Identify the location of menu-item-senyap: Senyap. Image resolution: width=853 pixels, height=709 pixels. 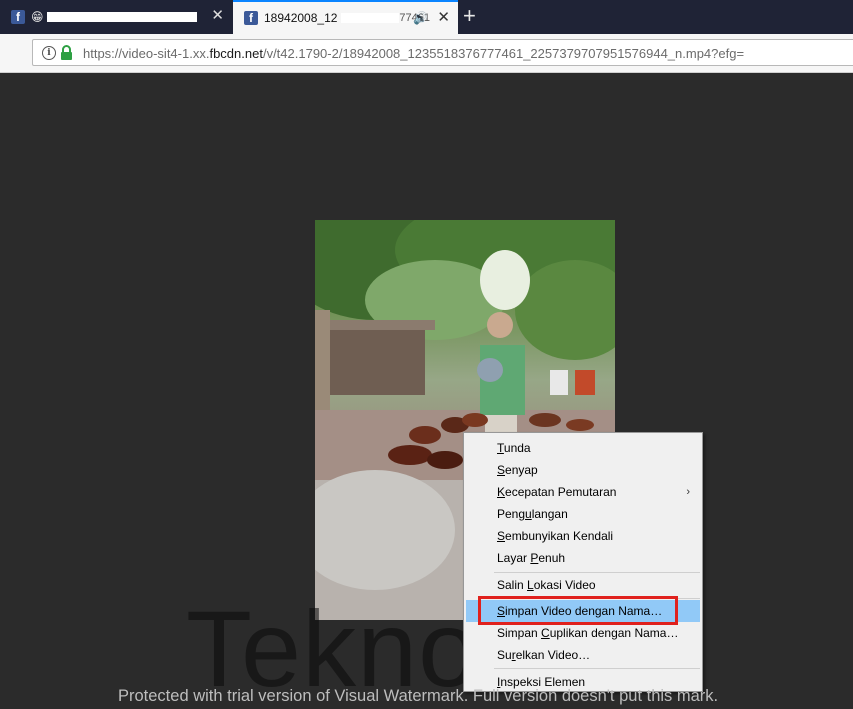
(583, 470).